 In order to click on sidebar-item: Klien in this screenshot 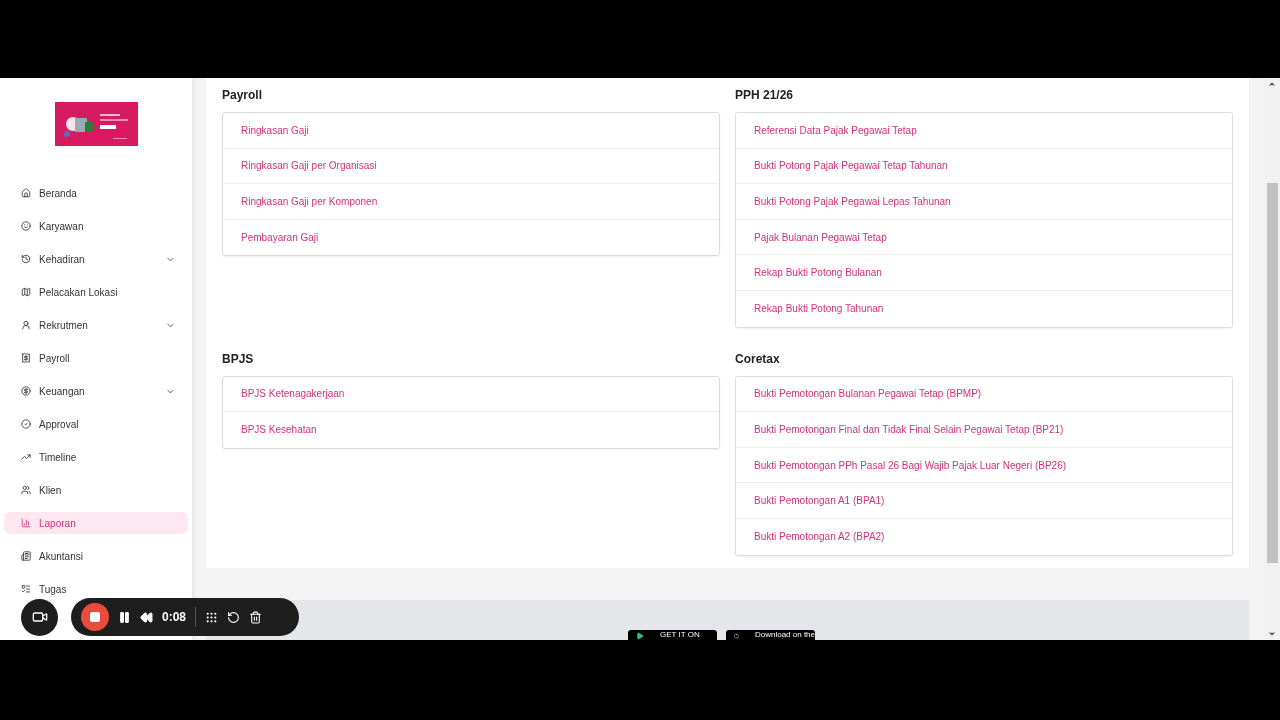, I will do `click(96, 490)`.